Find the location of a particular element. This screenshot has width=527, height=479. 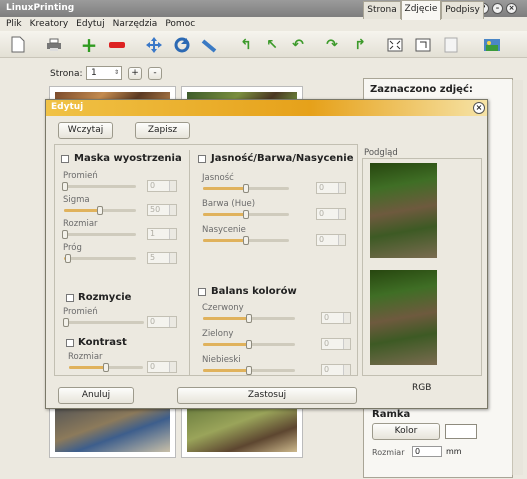

param-spinbox: 50 is located at coordinates (162, 210).